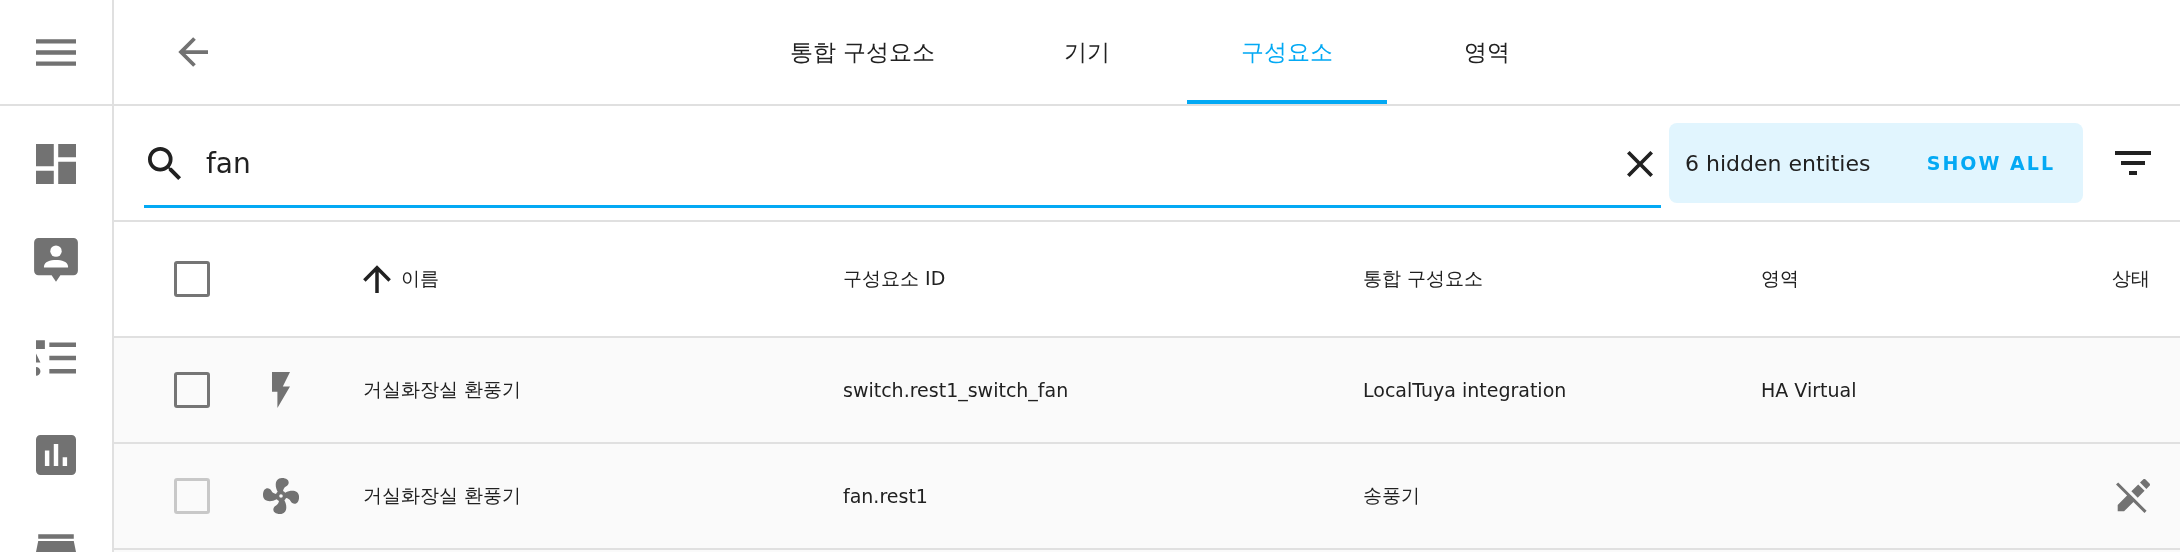  I want to click on table-cell: HA Virtual, so click(1809, 390).